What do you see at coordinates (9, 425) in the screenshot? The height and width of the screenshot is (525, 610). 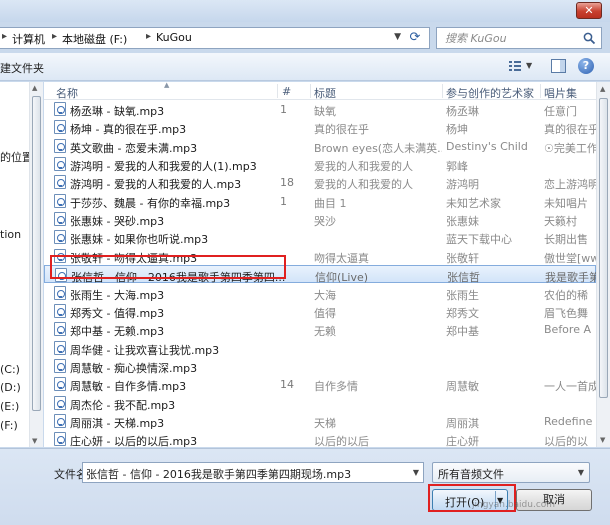 I see `nav-item-drive-f: (F:)` at bounding box center [9, 425].